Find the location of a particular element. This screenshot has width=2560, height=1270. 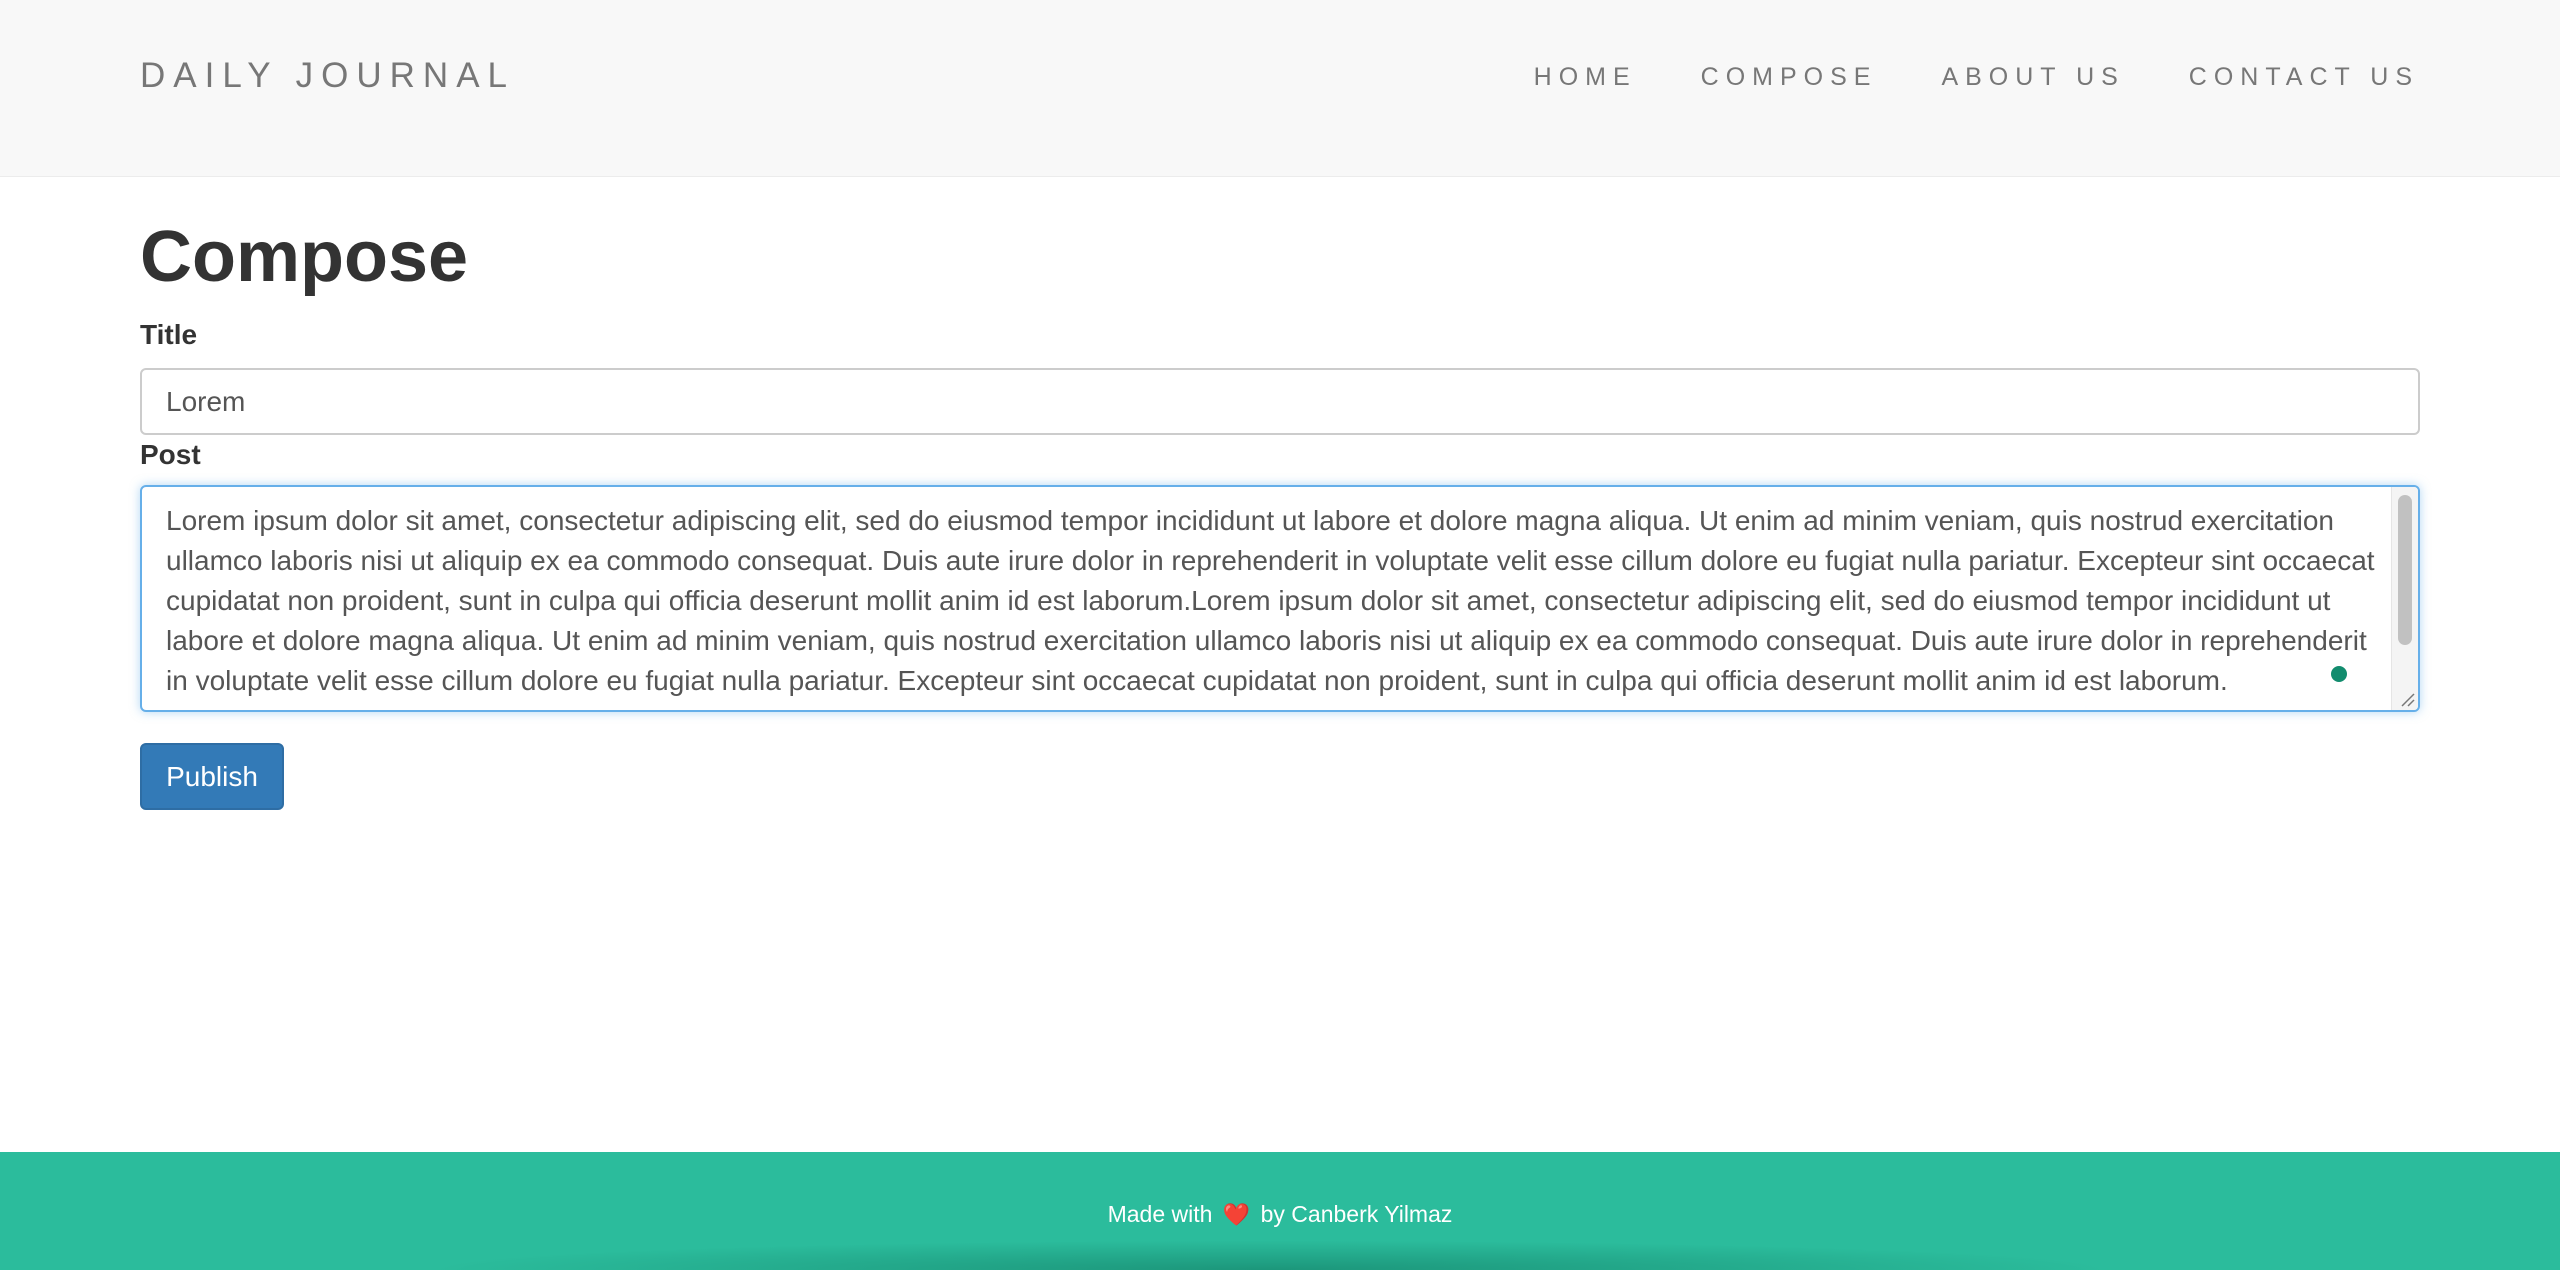

nav-item-contact: CONTACT US is located at coordinates (2304, 77).